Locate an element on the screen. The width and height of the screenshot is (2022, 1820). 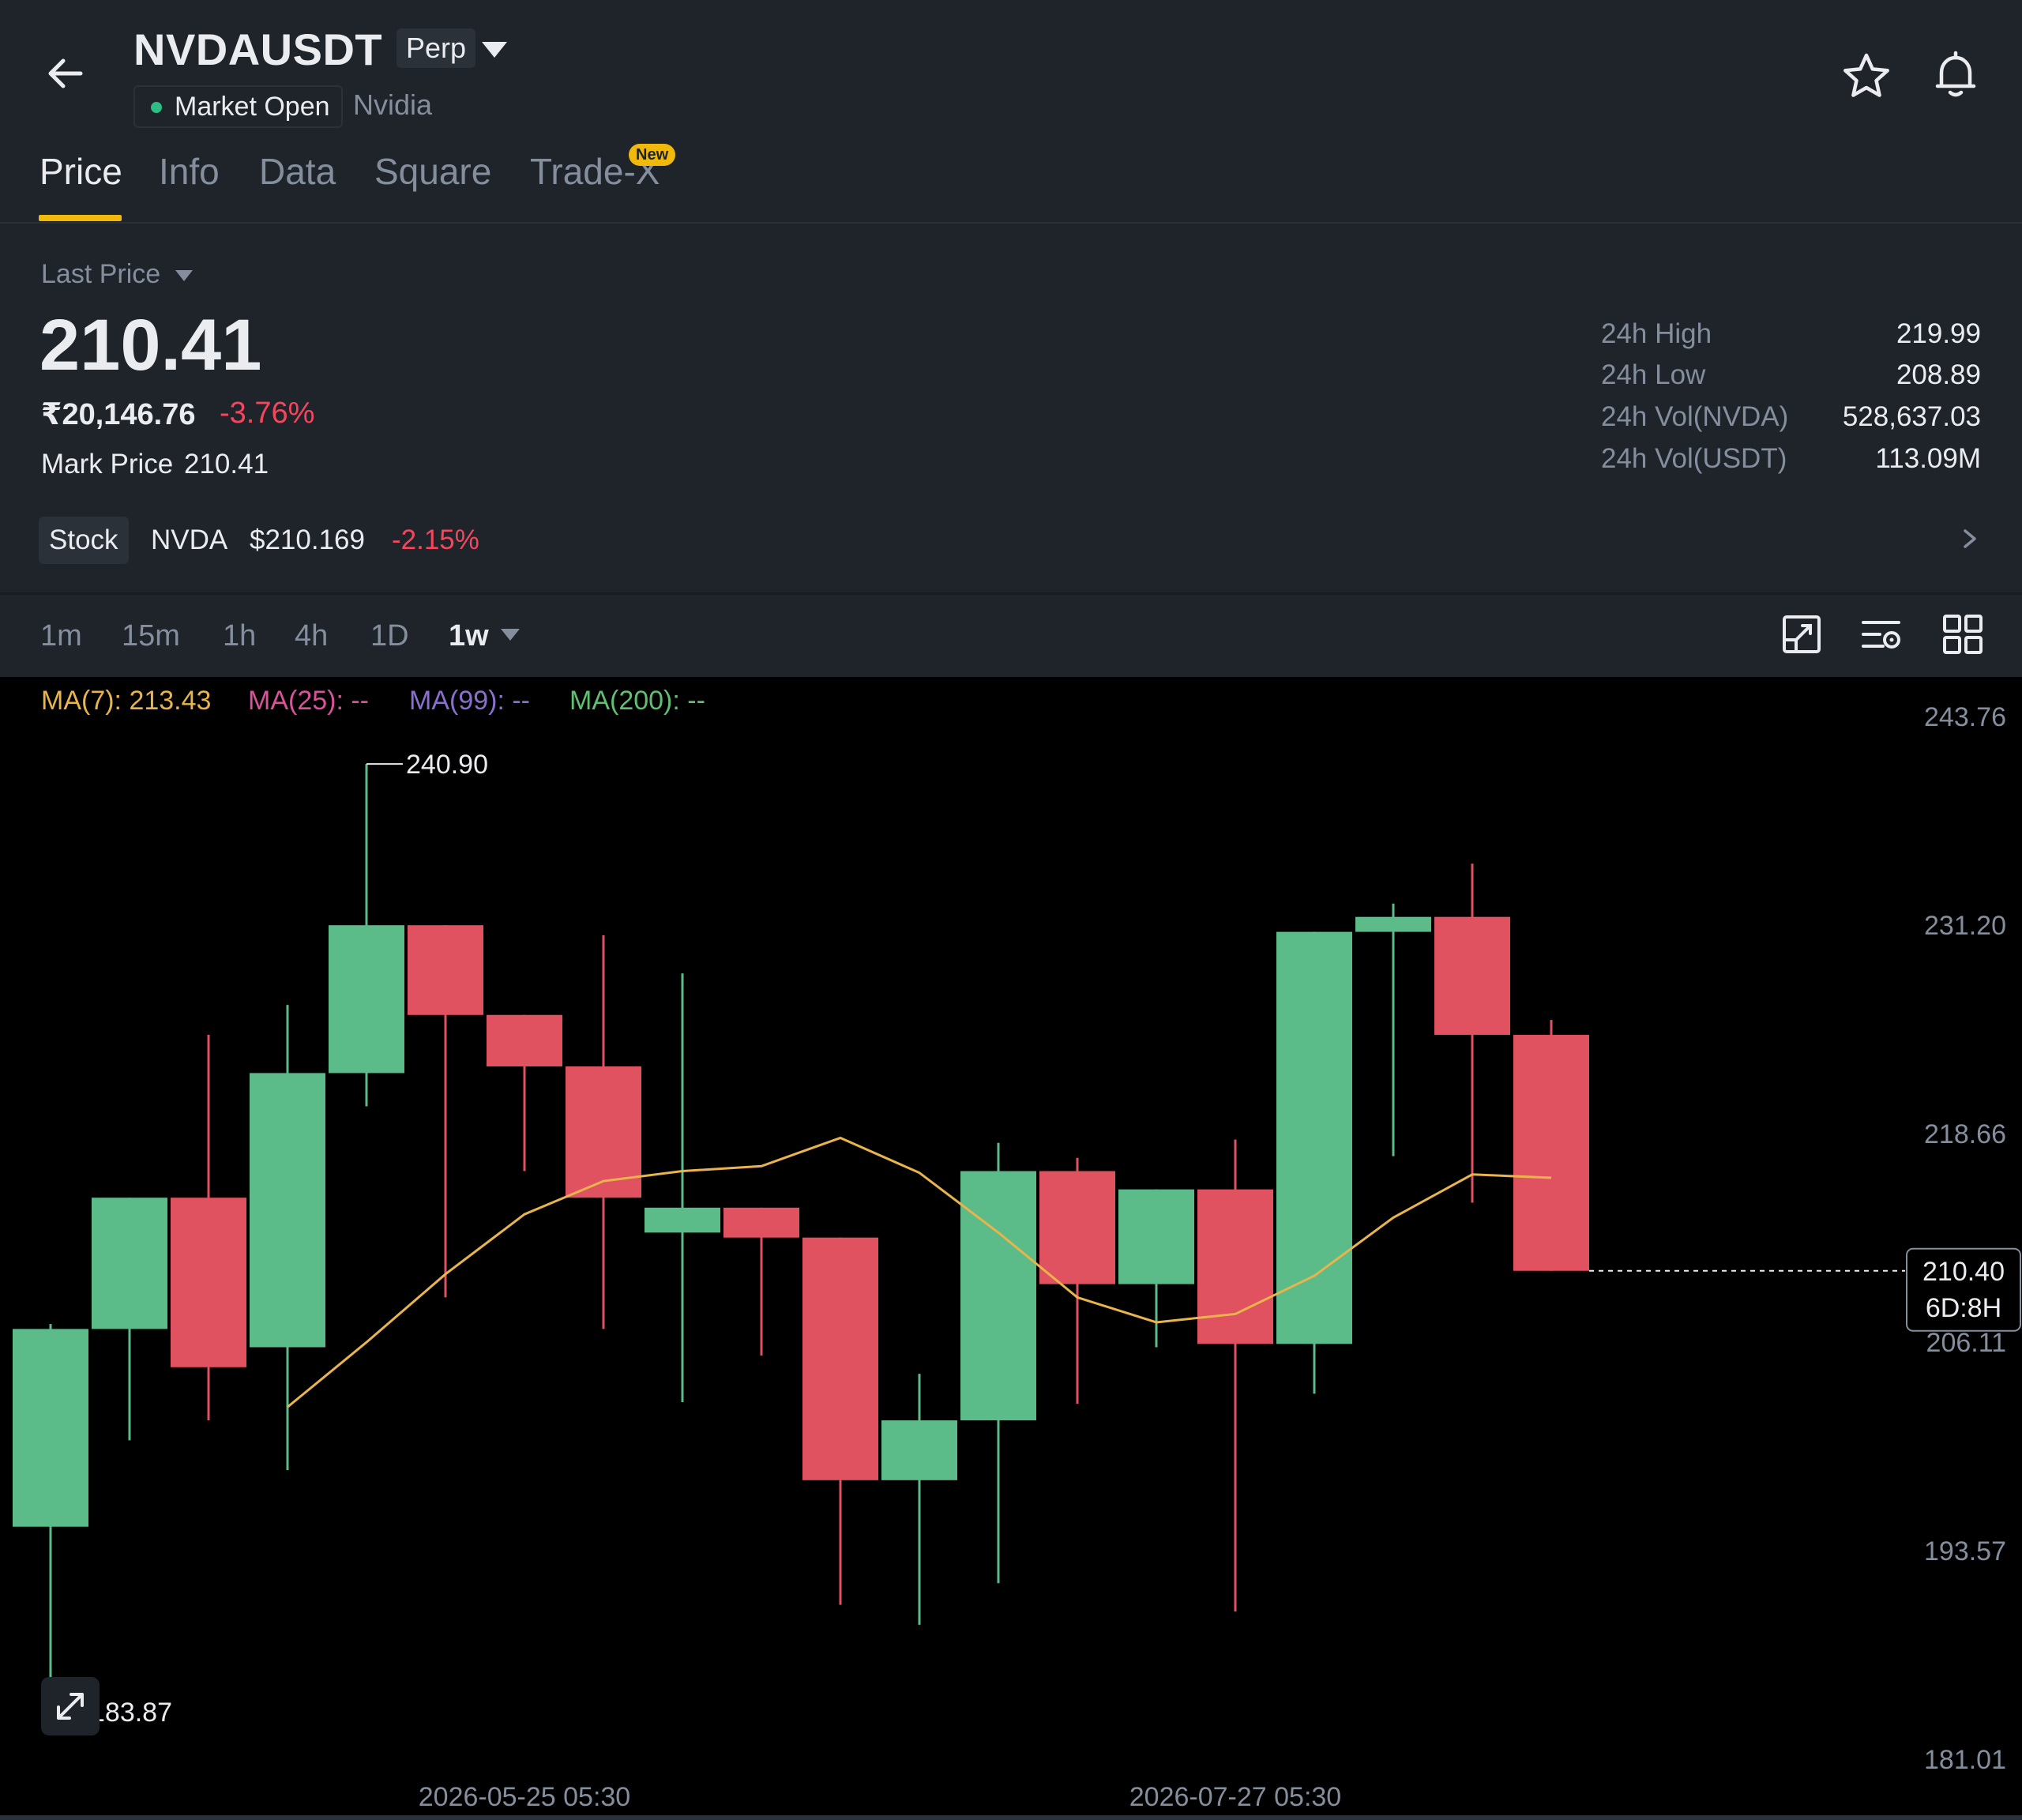
max-price-label: 240.90 is located at coordinates (447, 765).